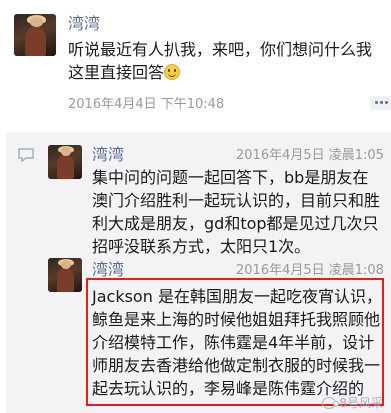  What do you see at coordinates (84, 24) in the screenshot?
I see `post-author-name: 湾湾` at bounding box center [84, 24].